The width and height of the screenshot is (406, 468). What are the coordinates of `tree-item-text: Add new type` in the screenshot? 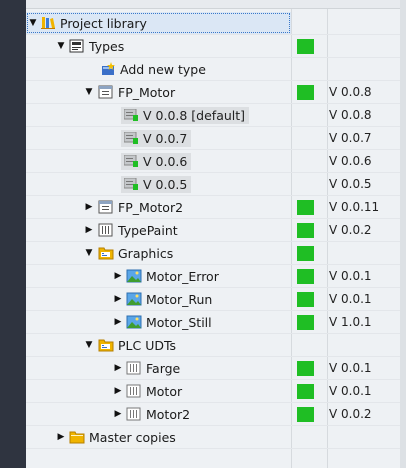 It's located at (163, 69).